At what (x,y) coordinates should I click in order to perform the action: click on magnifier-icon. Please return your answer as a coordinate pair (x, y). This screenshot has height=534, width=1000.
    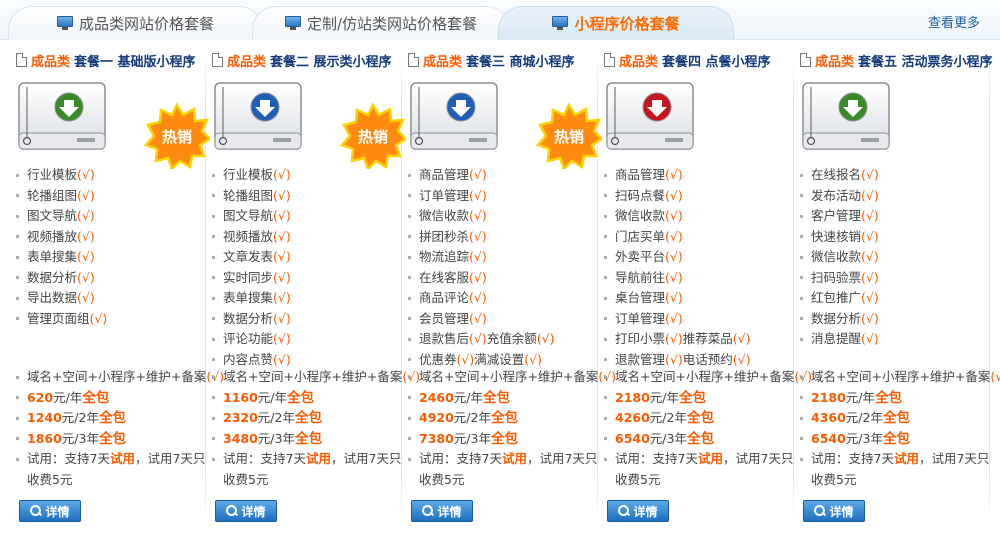
    Looking at the image, I should click on (36, 511).